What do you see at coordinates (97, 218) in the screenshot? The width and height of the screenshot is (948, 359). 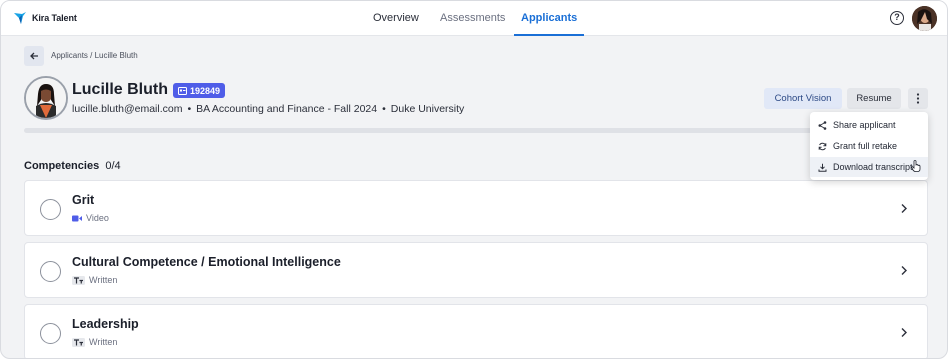 I see `competency-type-label: Video` at bounding box center [97, 218].